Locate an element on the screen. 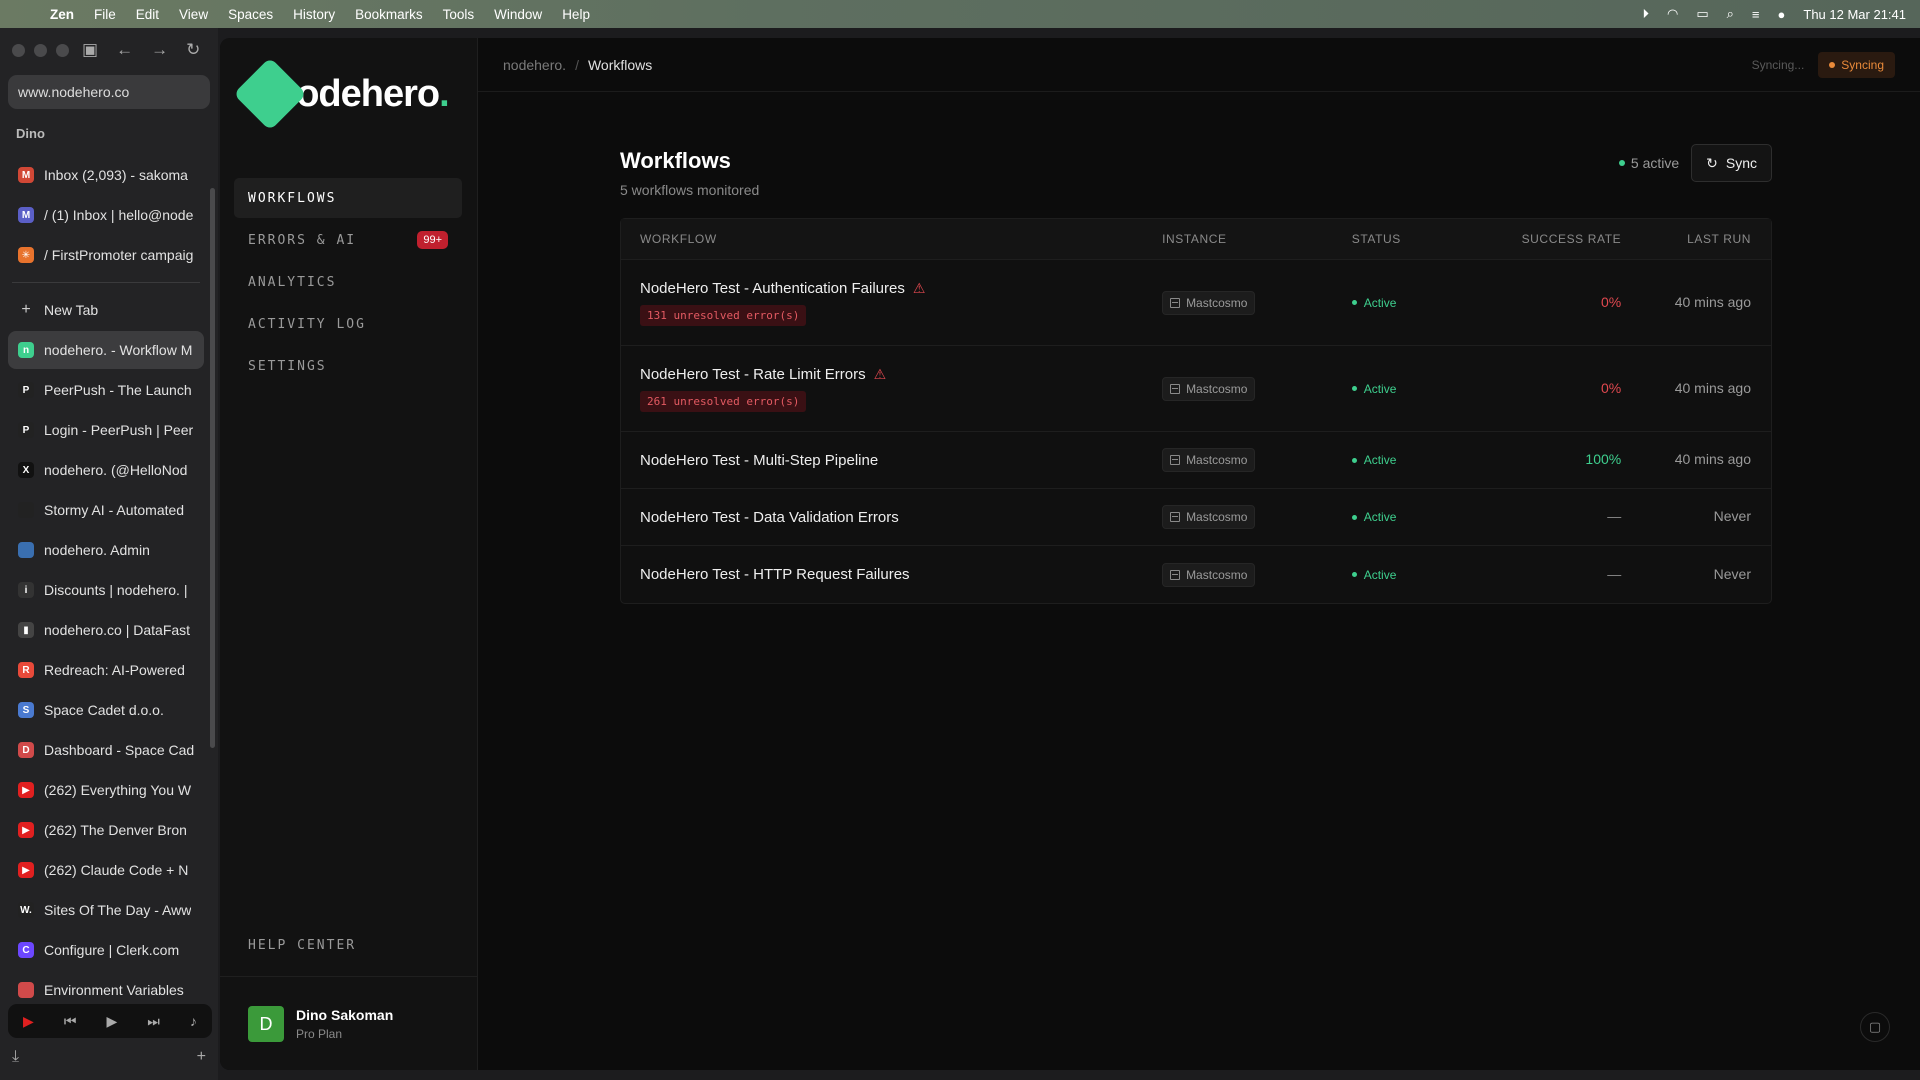  menu-bookmarks: Bookmarks is located at coordinates (389, 14).